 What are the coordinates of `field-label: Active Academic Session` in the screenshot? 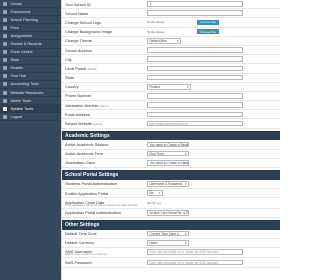 It's located at (87, 144).